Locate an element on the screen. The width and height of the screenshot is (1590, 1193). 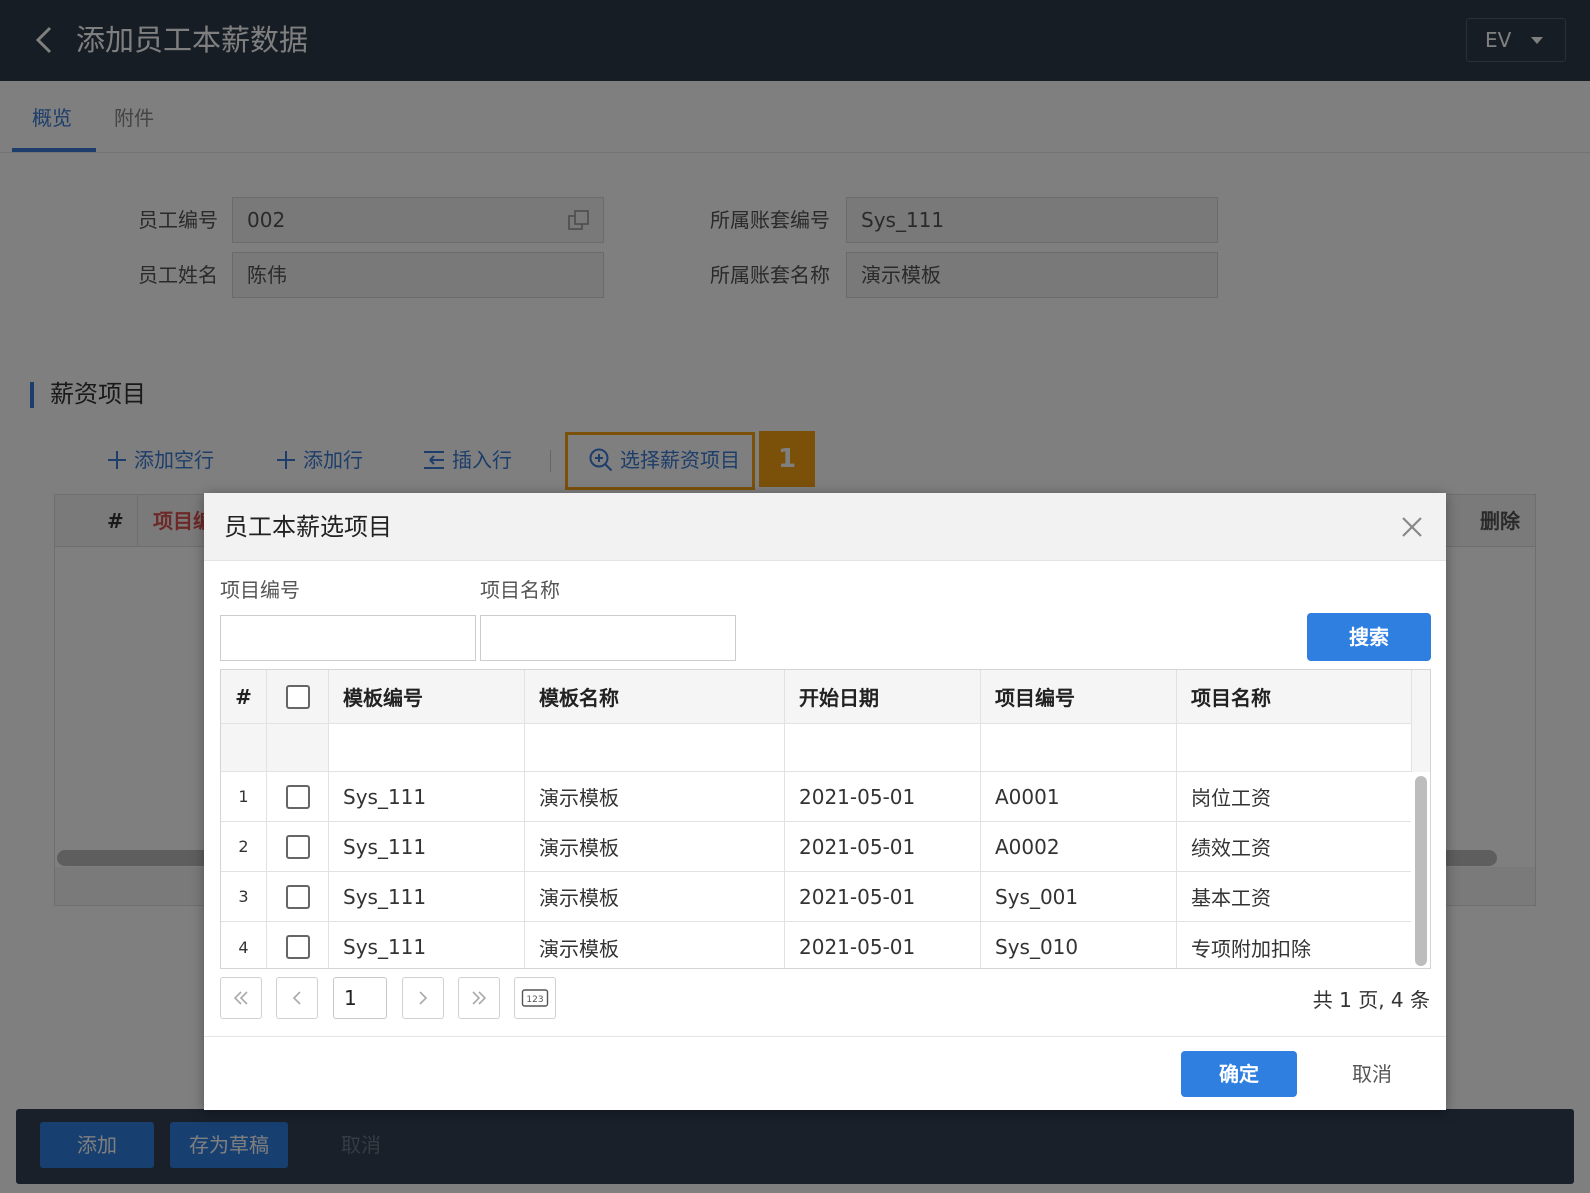
row-num: 3 is located at coordinates (244, 896).